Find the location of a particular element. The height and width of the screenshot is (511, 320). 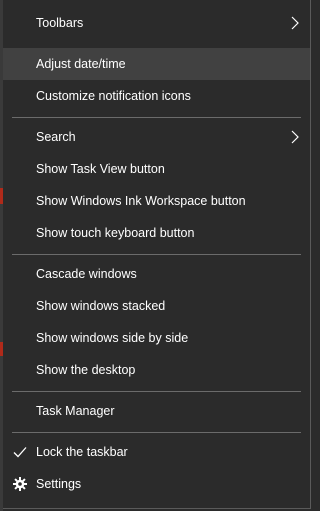

menu-item-label: Cascade windows is located at coordinates (86, 274).